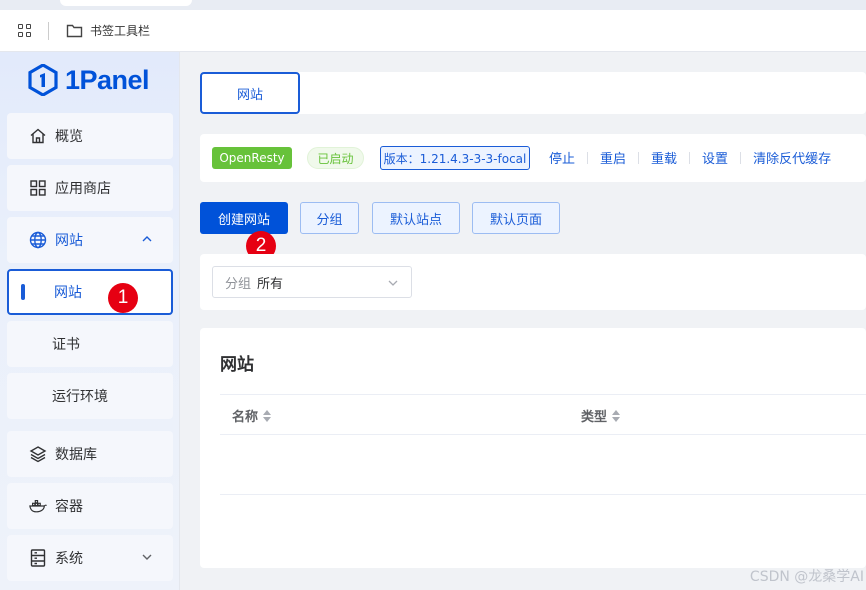  Describe the element at coordinates (38, 240) in the screenshot. I see `globe-icon` at that location.